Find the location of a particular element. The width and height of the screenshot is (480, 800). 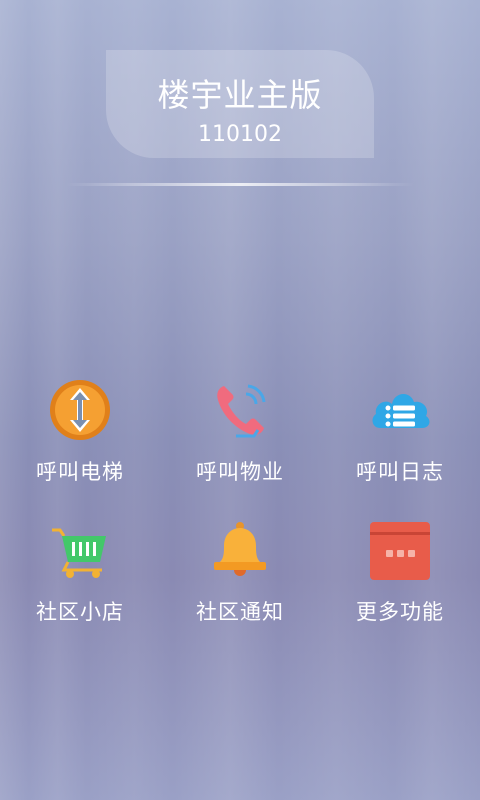

title-card: 楼宇业主版 110102 is located at coordinates (240, 104).